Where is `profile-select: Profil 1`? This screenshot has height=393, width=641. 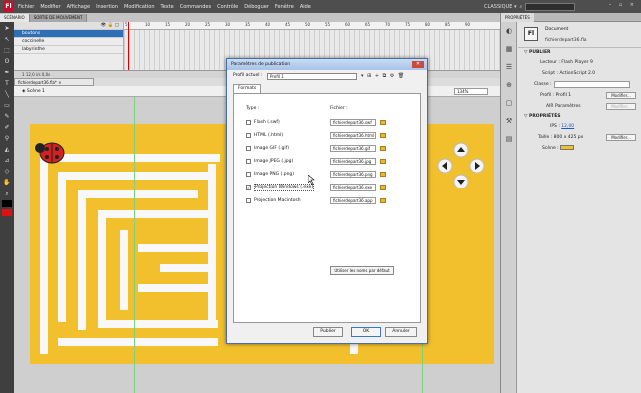
profile-select: Profil 1 is located at coordinates (312, 76).